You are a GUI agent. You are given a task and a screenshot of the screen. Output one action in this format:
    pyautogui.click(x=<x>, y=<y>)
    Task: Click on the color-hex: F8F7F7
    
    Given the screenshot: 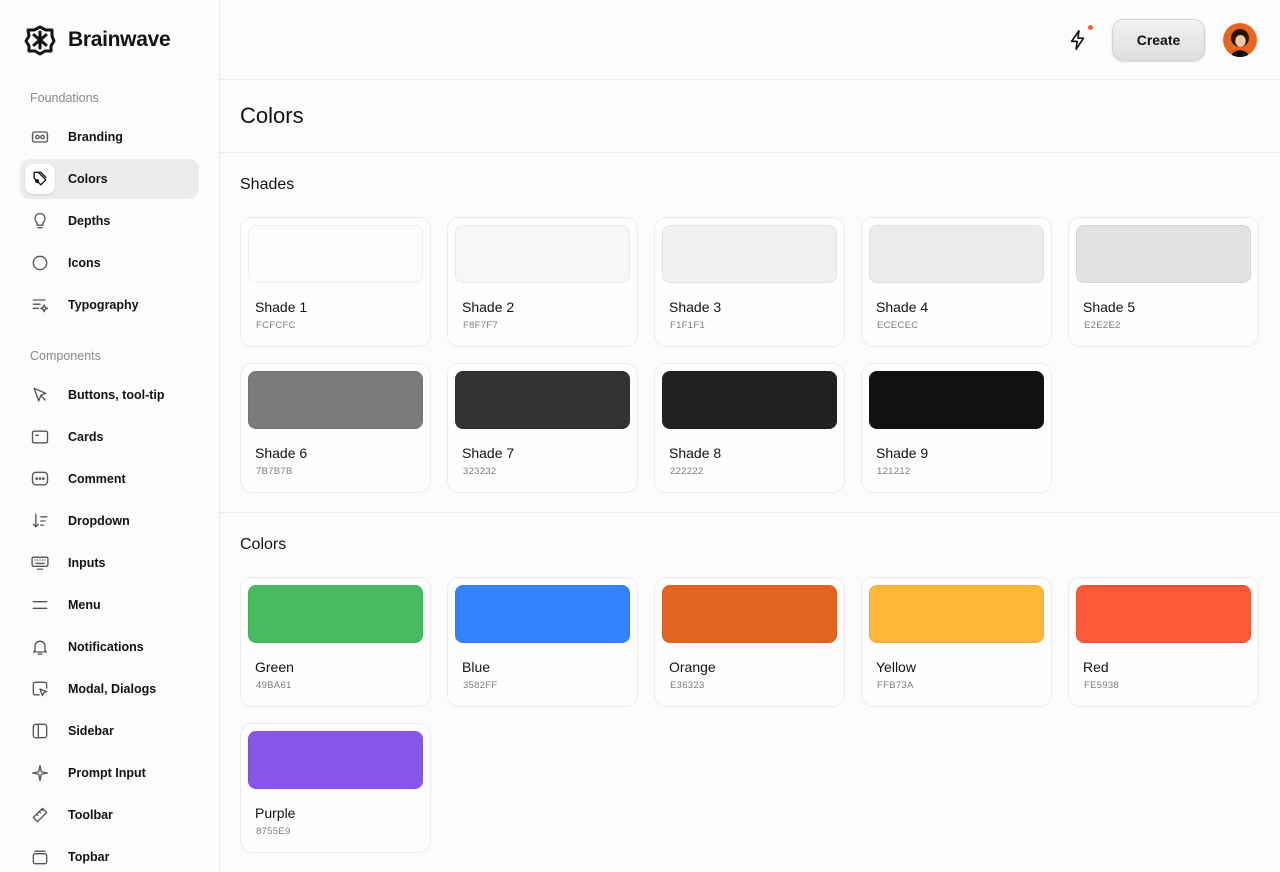 What is the action you would take?
    pyautogui.click(x=481, y=325)
    